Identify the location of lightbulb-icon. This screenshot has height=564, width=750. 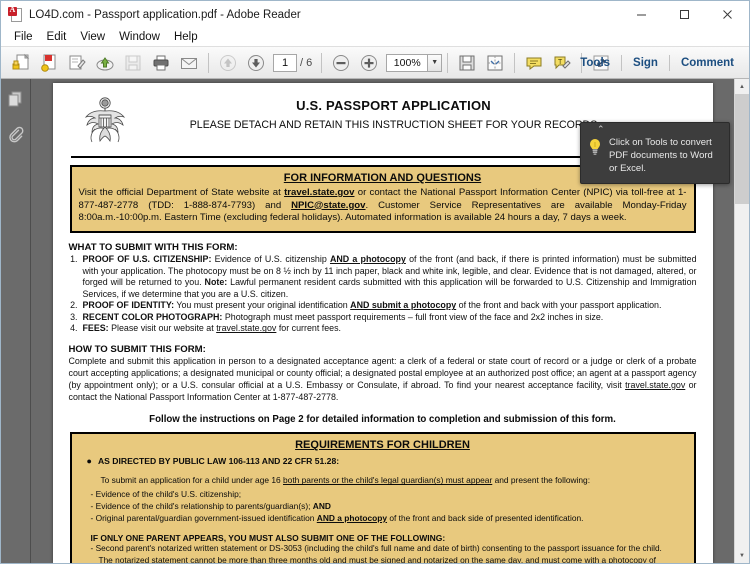
(595, 152).